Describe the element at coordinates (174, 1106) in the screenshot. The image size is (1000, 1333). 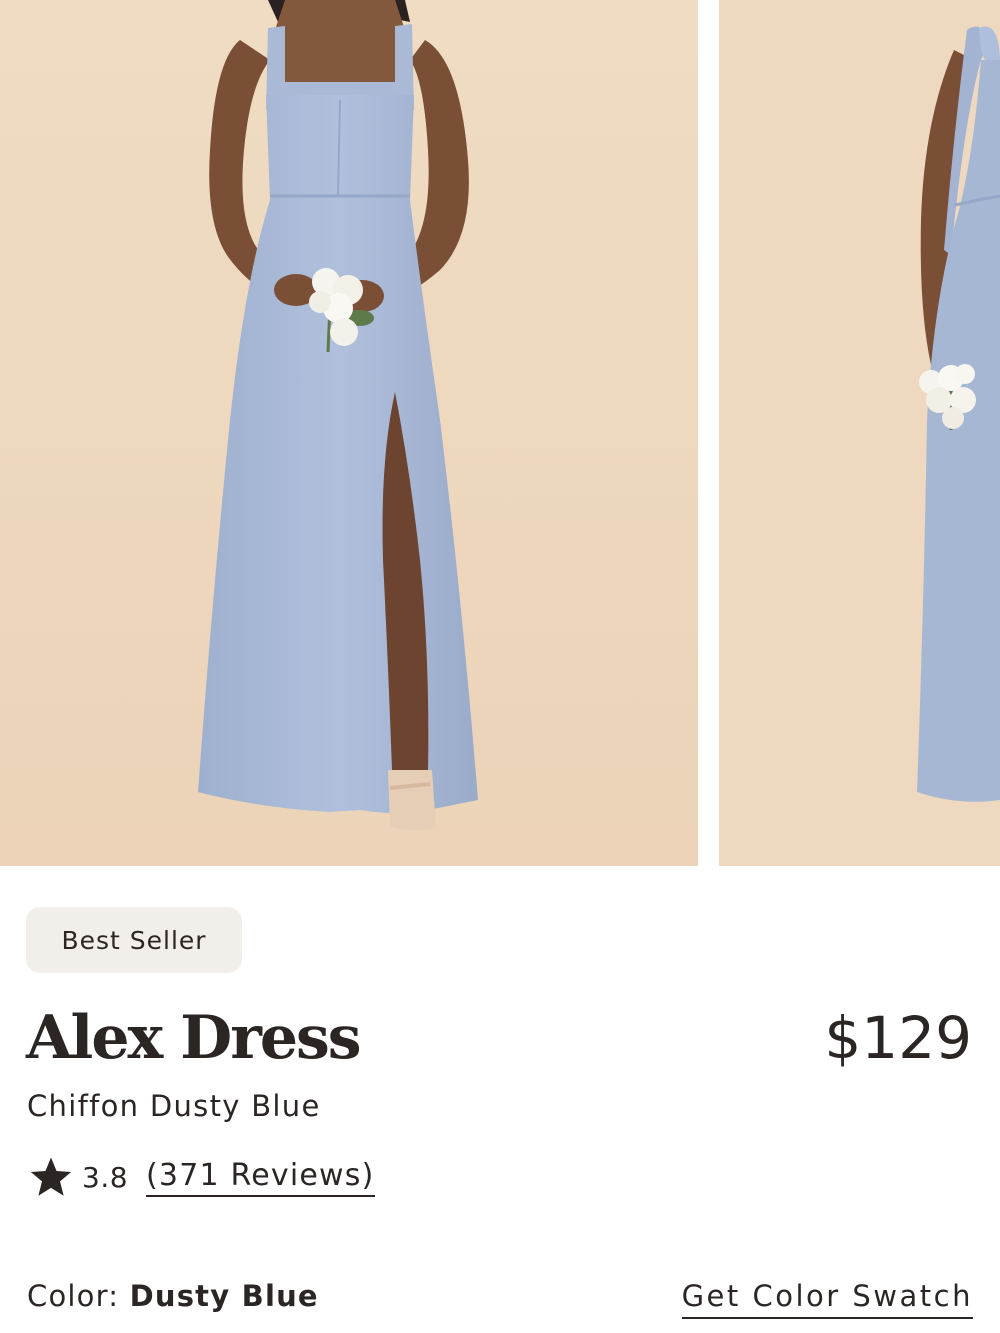
I see `product-subtitle: Chiffon Dusty Blue` at that location.